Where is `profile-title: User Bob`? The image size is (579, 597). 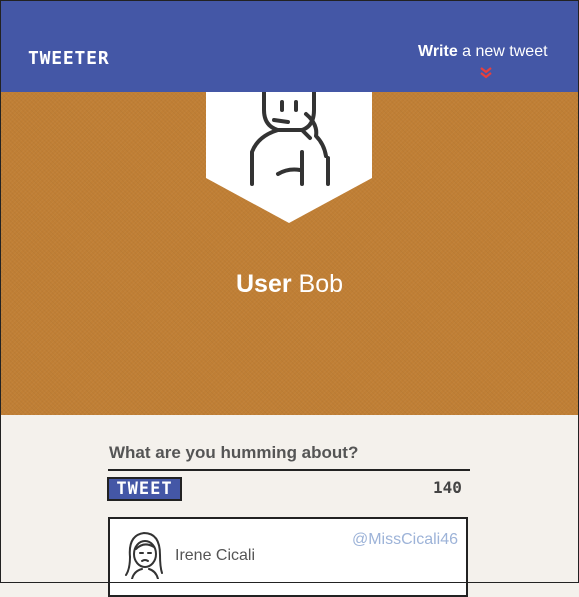
profile-title: User Bob is located at coordinates (289, 284).